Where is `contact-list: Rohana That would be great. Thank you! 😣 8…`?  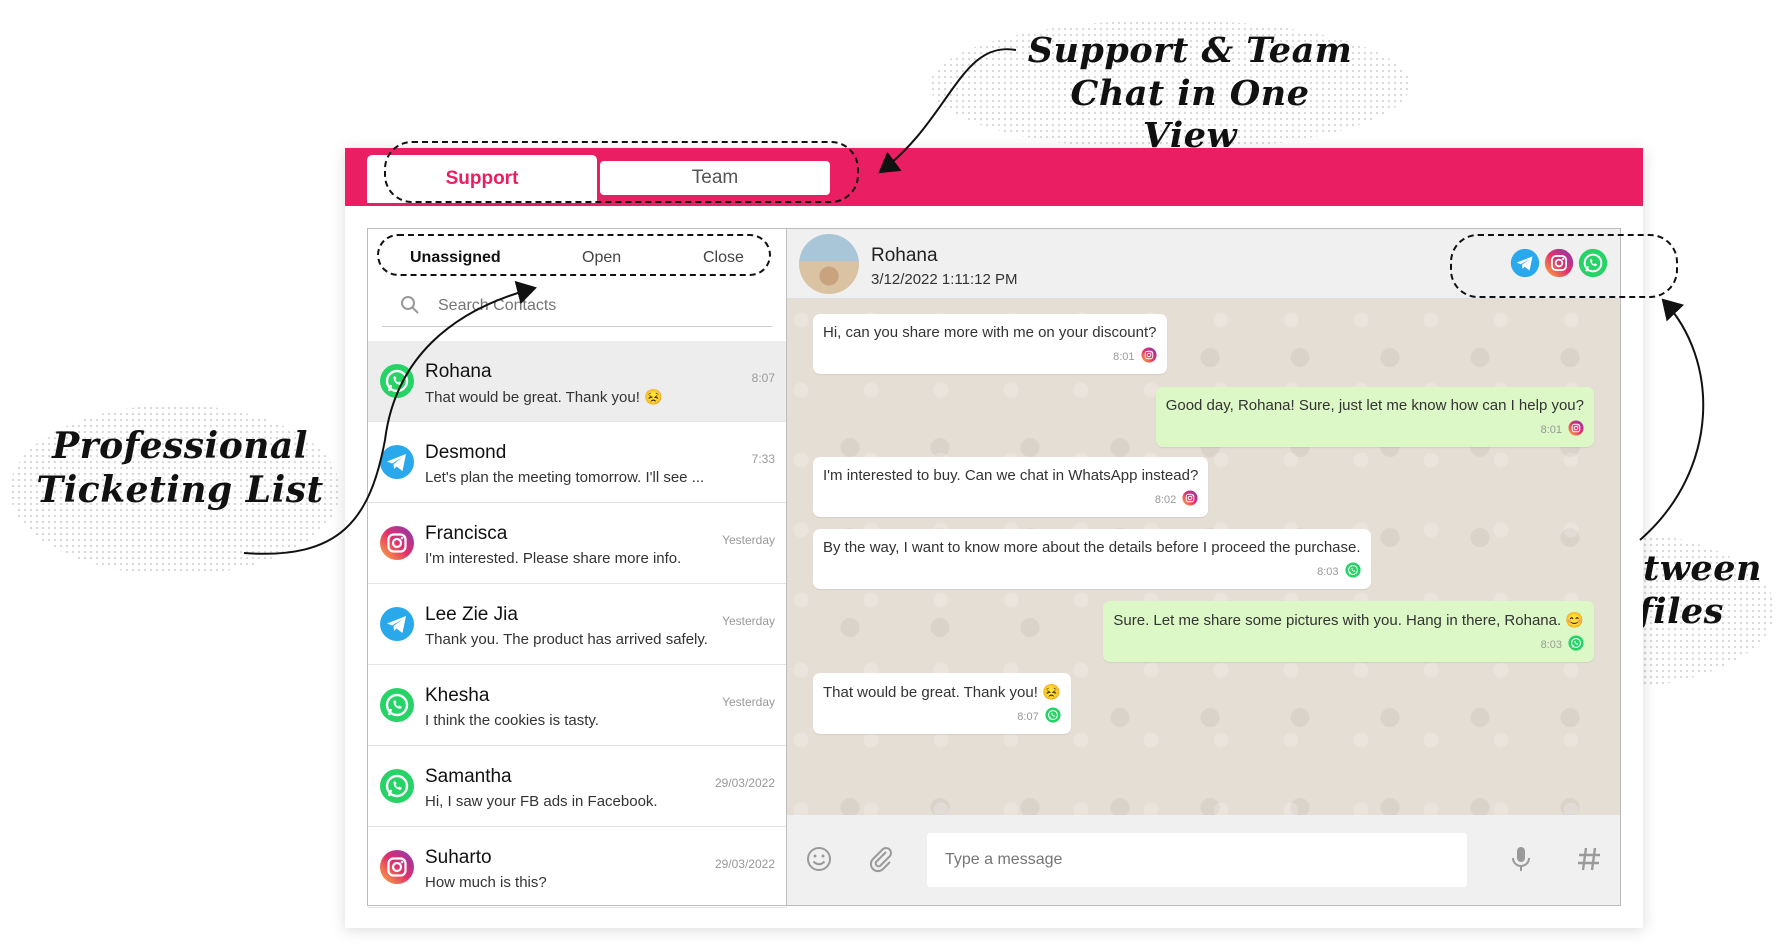
contact-list: Rohana That would be great. Thank you! 😣 8… is located at coordinates (577, 624).